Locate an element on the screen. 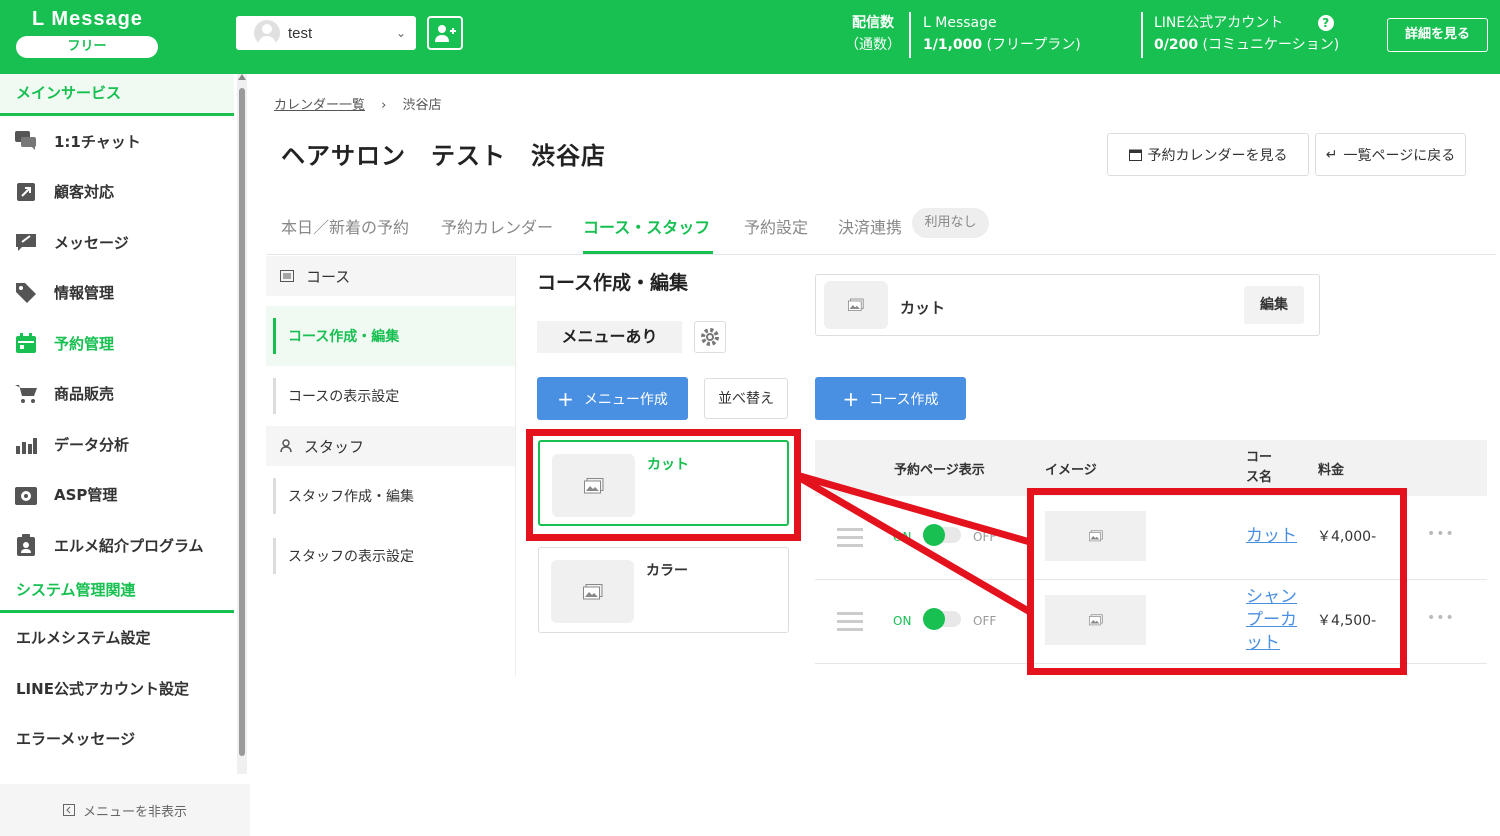 This screenshot has width=1500, height=836. create-menu-button: + メニュー作成 is located at coordinates (612, 398).